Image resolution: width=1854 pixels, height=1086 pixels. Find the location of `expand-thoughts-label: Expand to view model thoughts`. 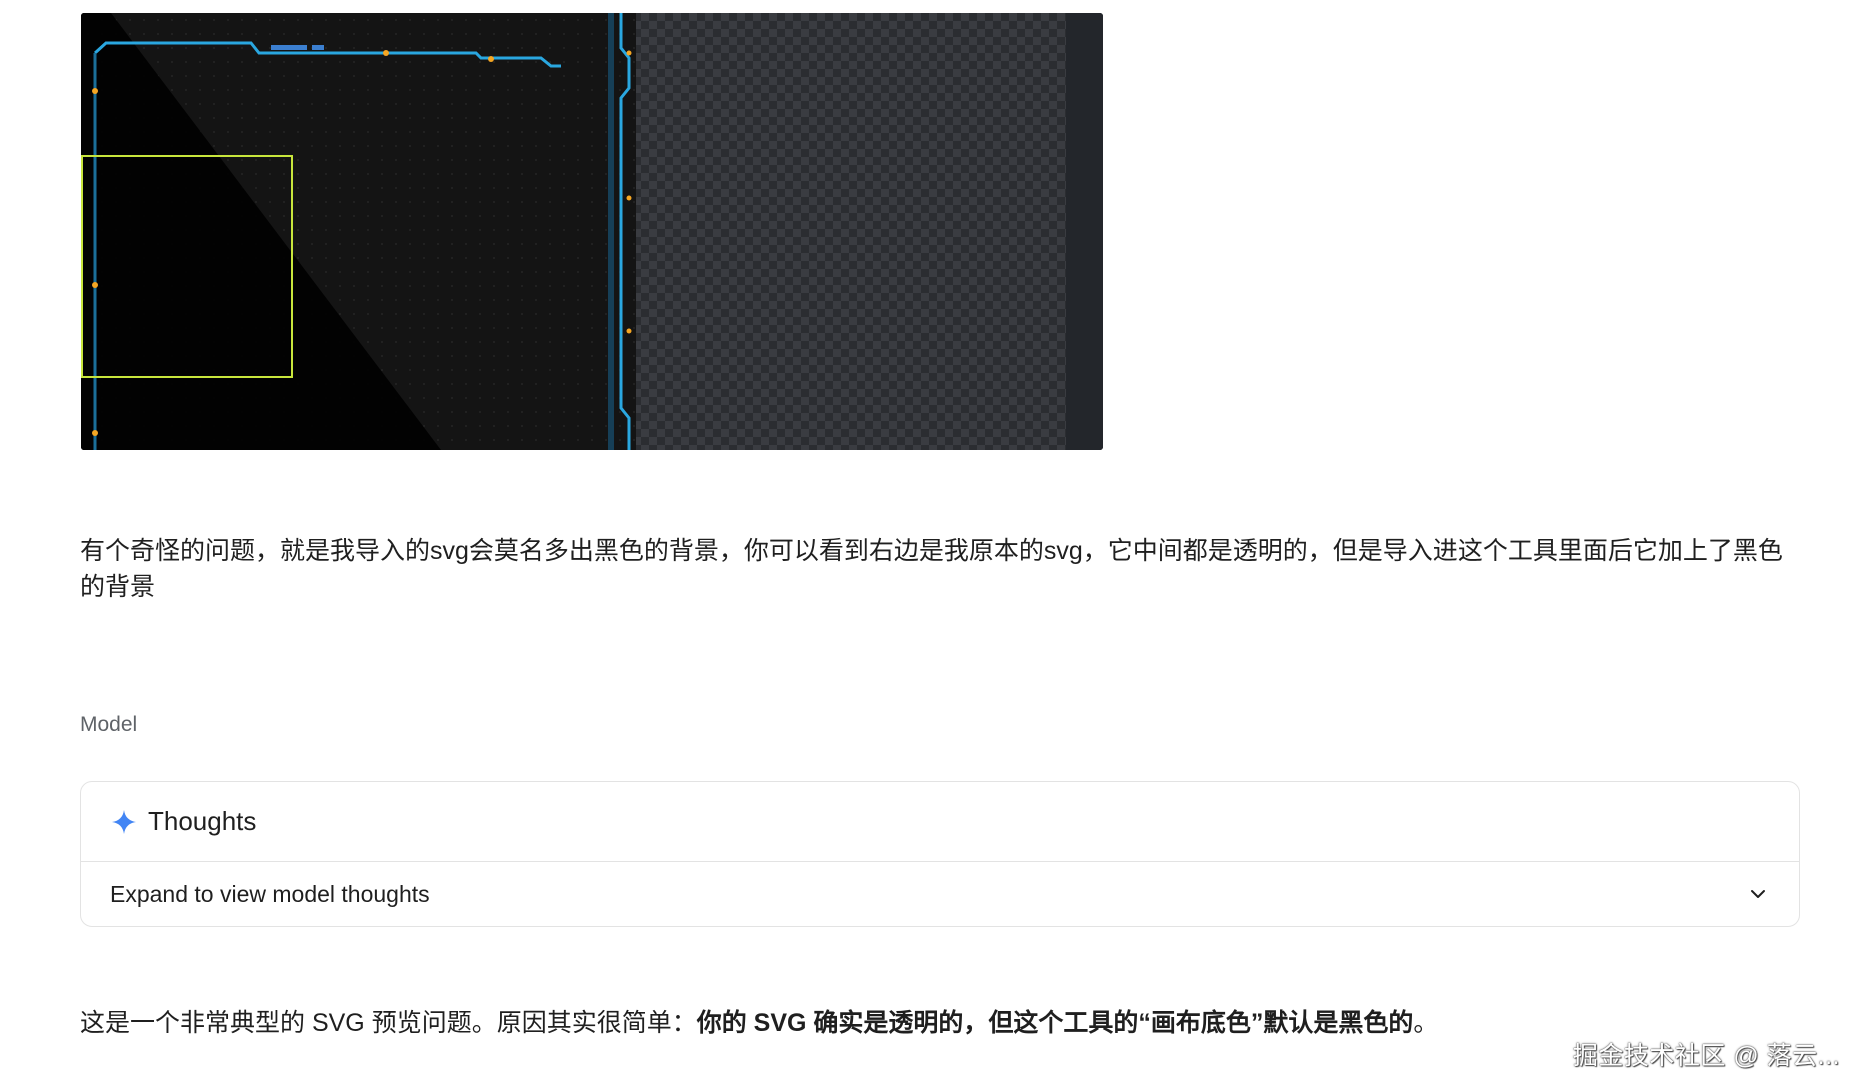

expand-thoughts-label: Expand to view model thoughts is located at coordinates (270, 893).